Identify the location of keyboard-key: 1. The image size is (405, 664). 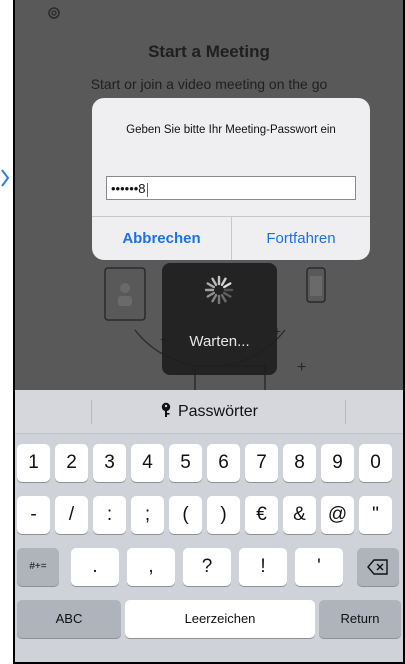
(33, 463).